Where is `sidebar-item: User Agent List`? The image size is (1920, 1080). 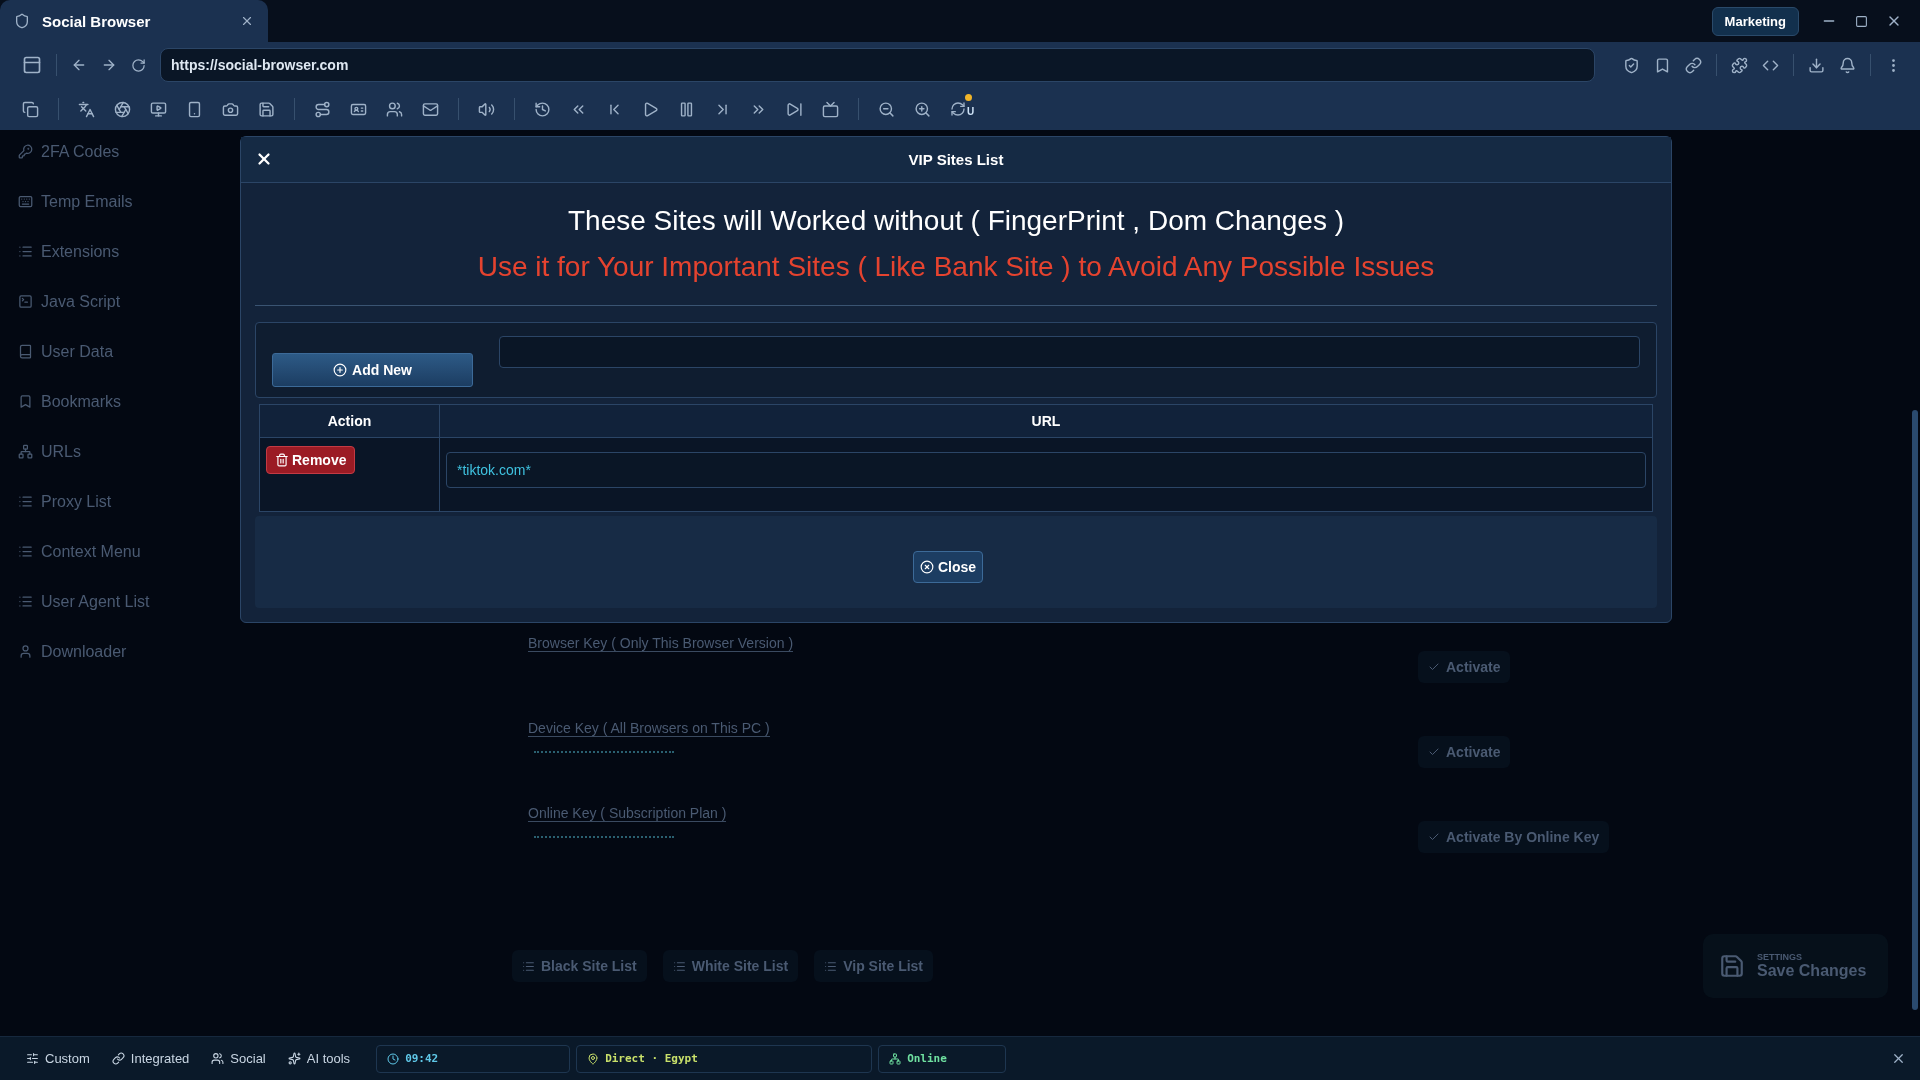 sidebar-item: User Agent List is located at coordinates (95, 601).